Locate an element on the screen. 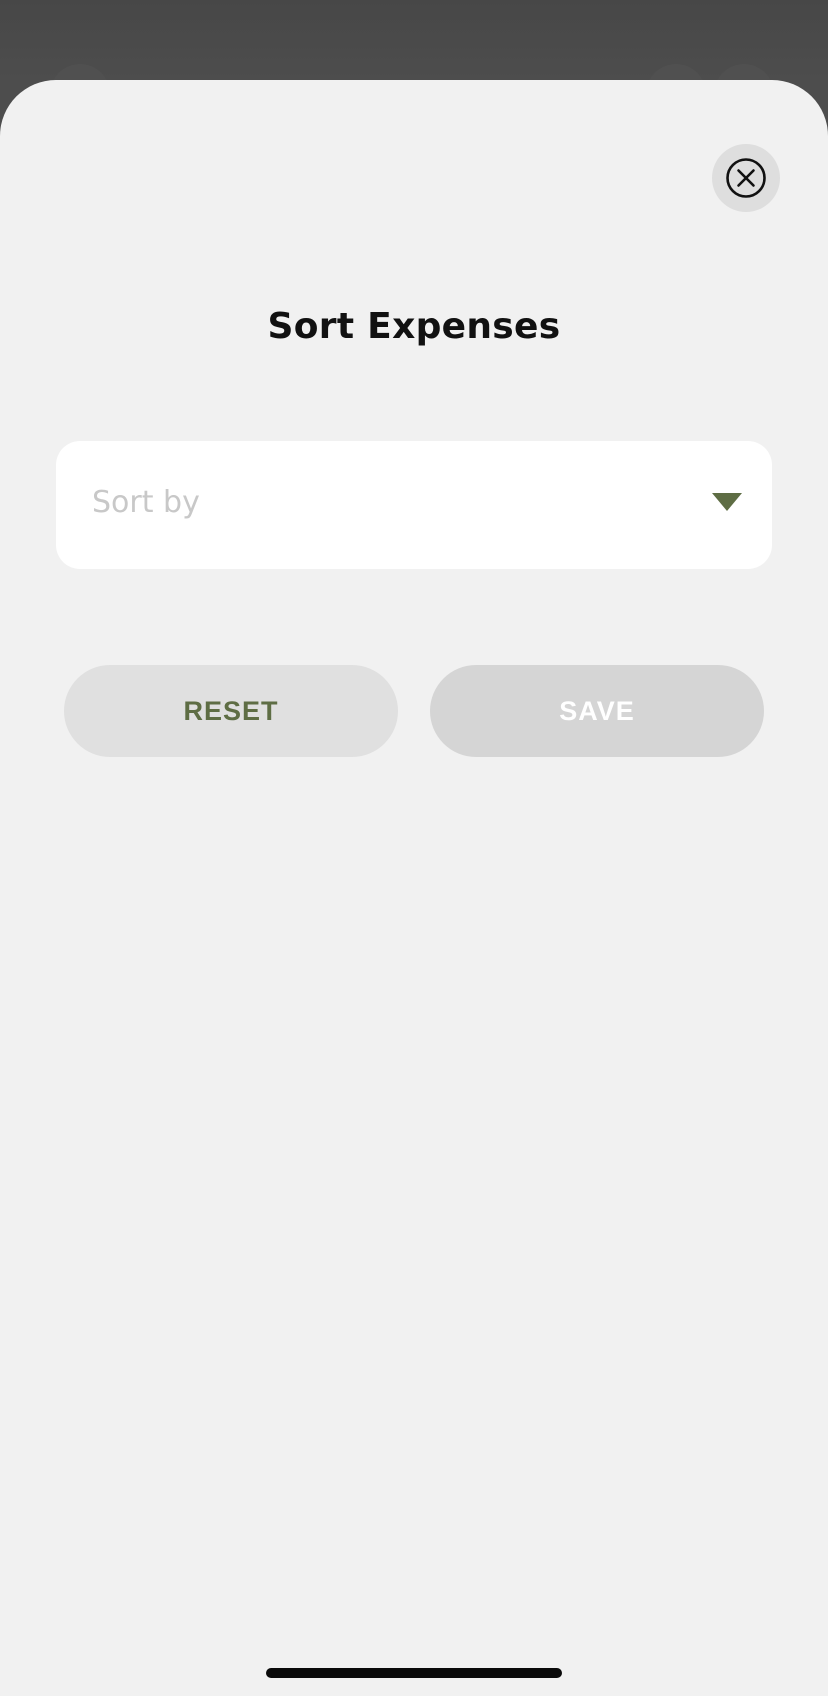  close-button is located at coordinates (746, 178).